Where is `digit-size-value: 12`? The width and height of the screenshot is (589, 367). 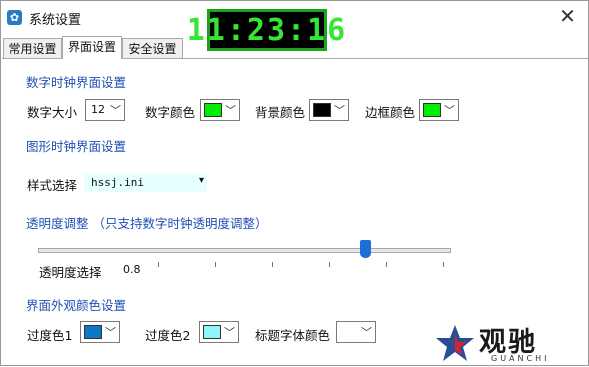 digit-size-value: 12 is located at coordinates (98, 109).